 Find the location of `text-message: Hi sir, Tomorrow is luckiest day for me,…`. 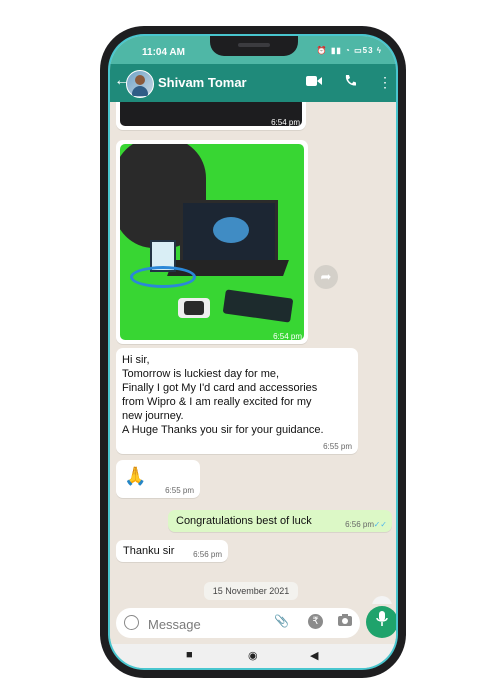

text-message: Hi sir, Tomorrow is luckiest day for me,… is located at coordinates (237, 401).